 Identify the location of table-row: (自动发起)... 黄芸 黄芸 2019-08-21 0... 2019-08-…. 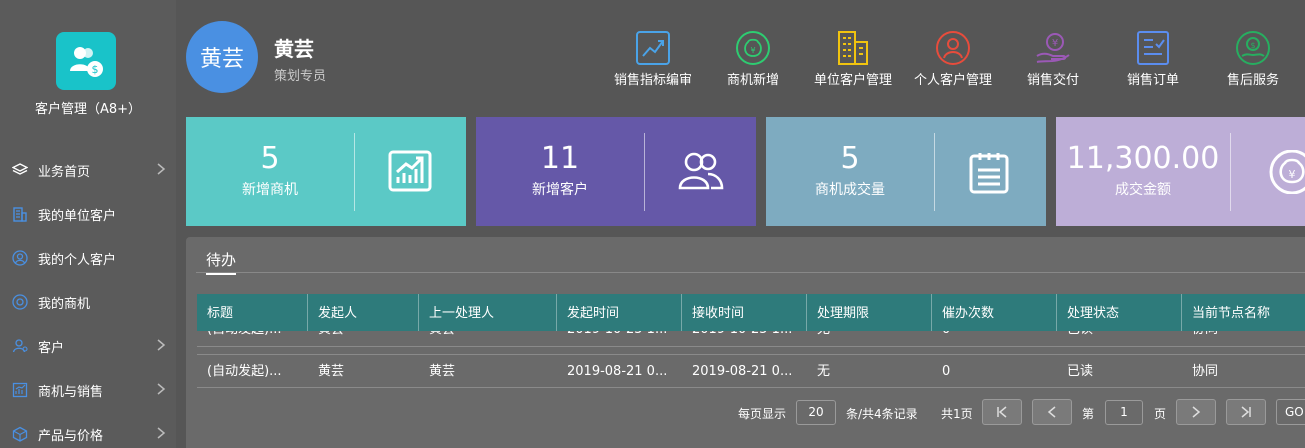
(751, 371).